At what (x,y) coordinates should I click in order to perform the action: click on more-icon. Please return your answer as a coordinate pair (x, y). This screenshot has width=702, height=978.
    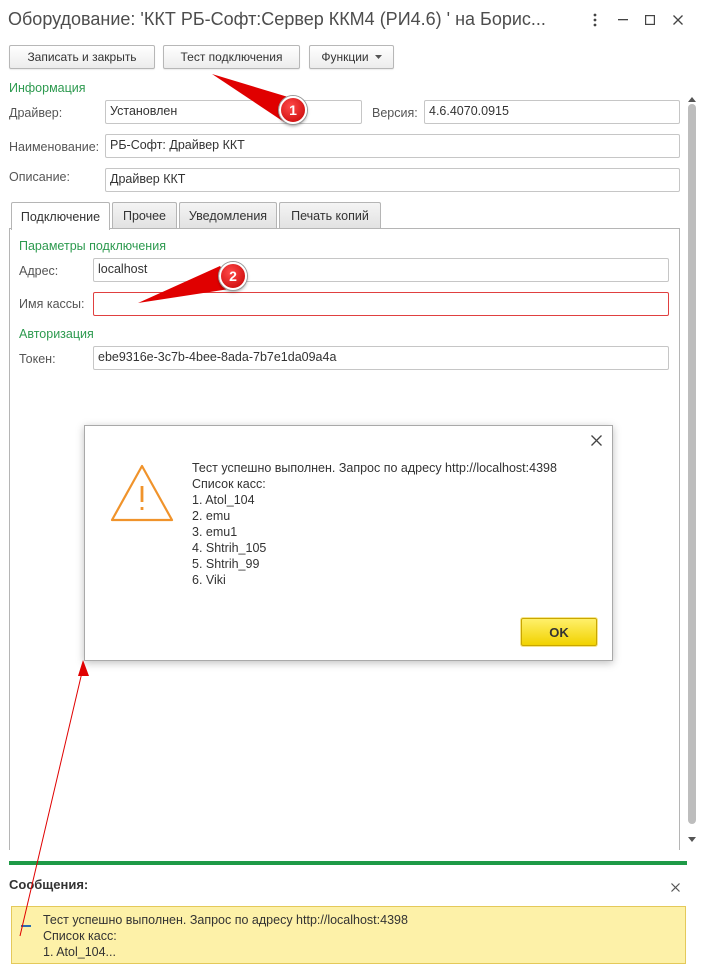
    Looking at the image, I should click on (595, 20).